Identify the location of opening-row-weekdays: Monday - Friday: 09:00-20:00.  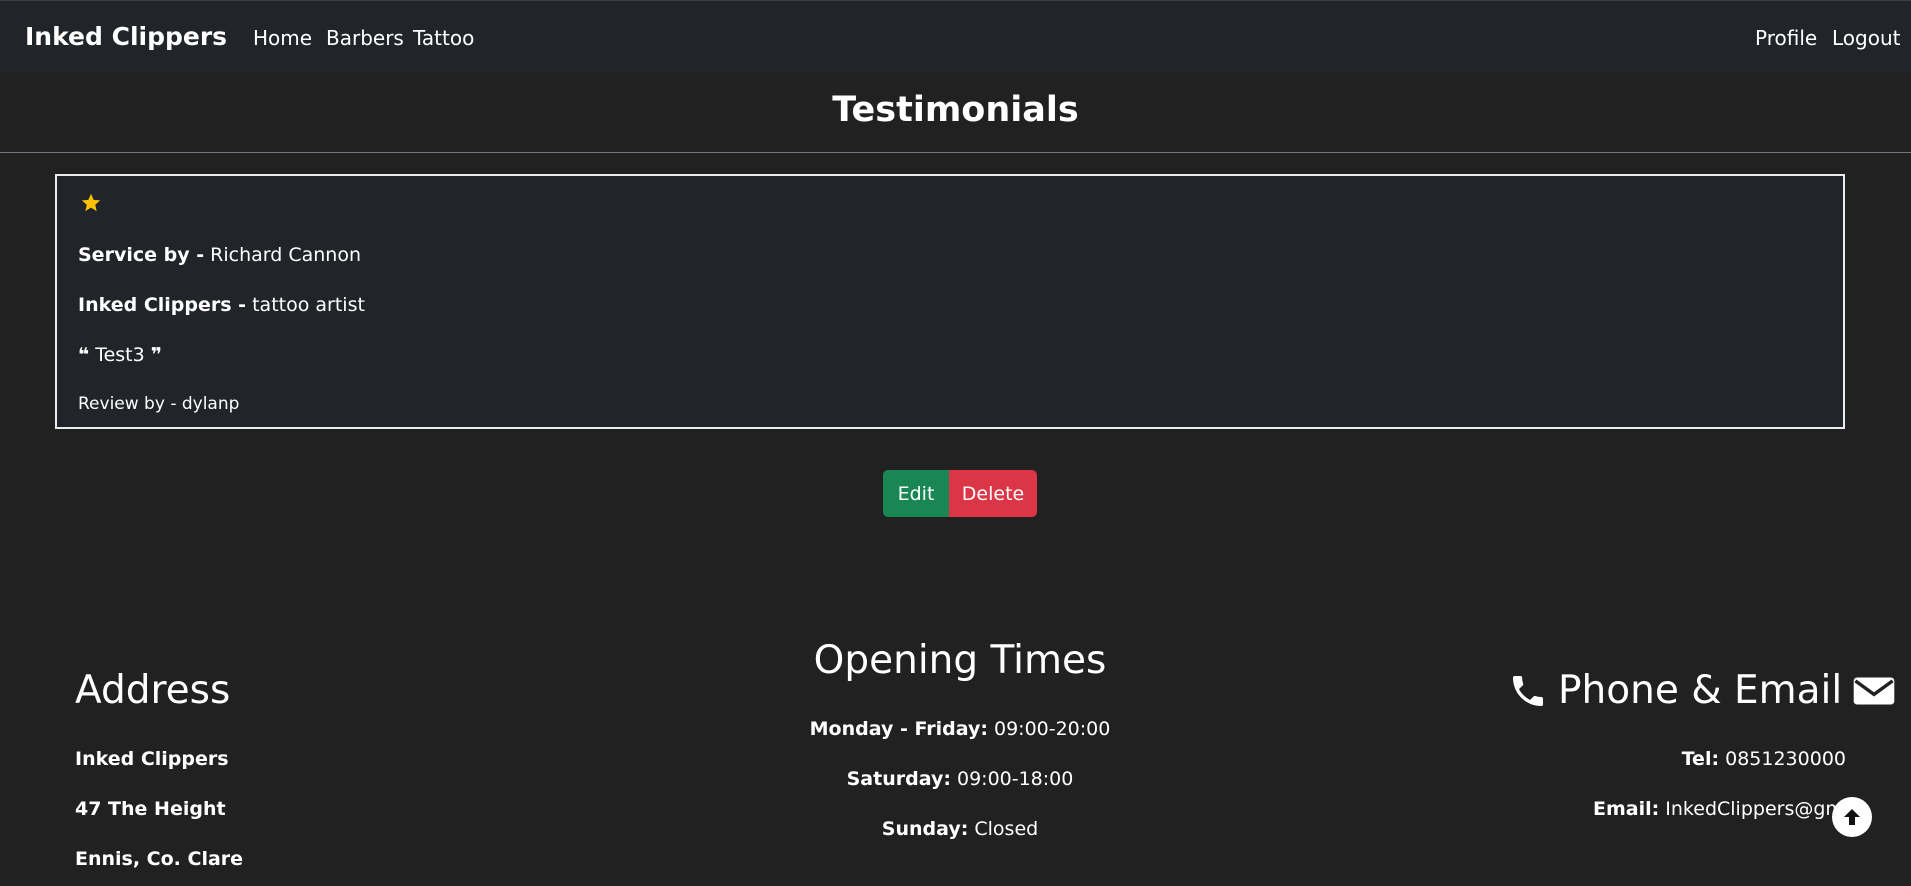
(955, 729).